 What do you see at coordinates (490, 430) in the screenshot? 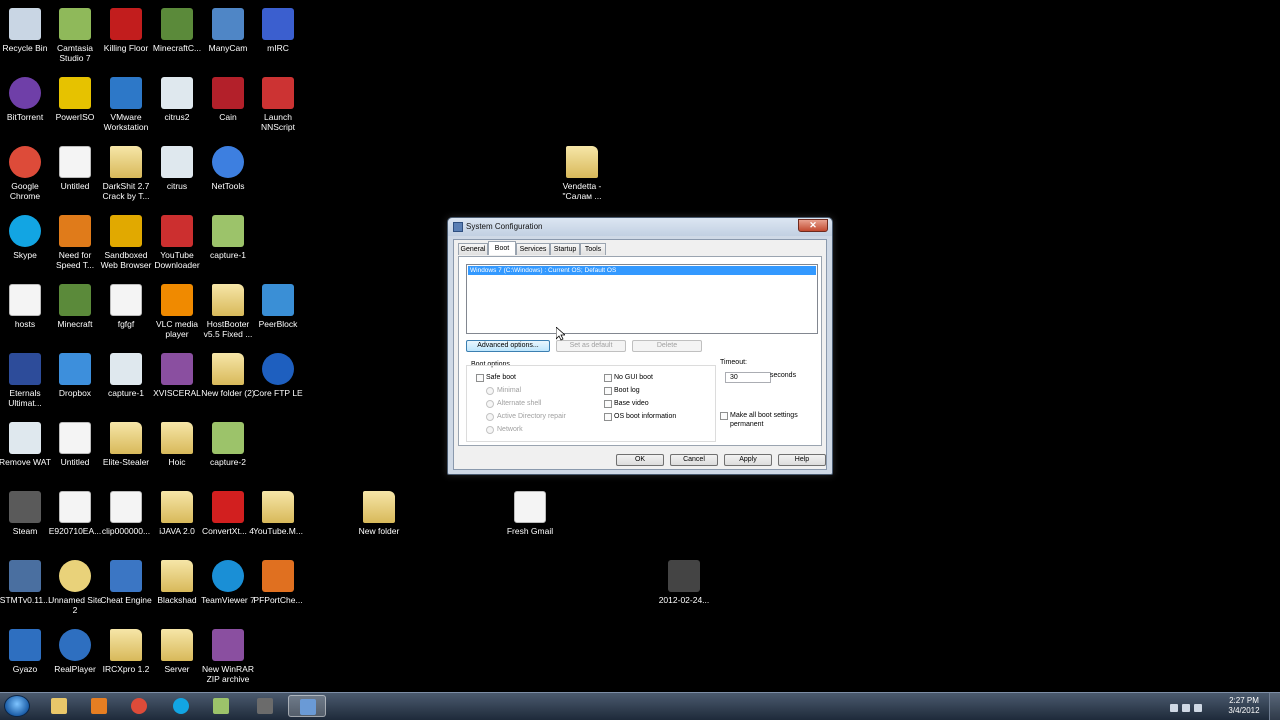
I see `network-radio` at bounding box center [490, 430].